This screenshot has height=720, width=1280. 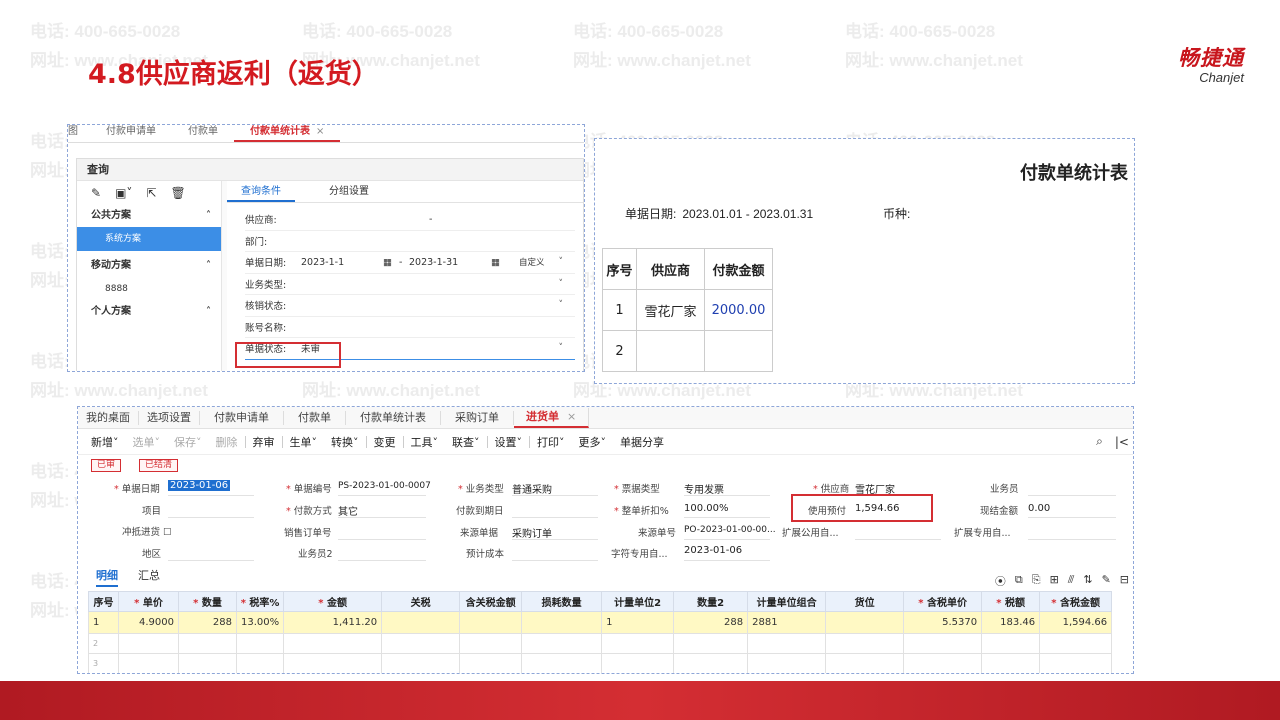 What do you see at coordinates (264, 442) in the screenshot?
I see `unapprove-button: 弃审` at bounding box center [264, 442].